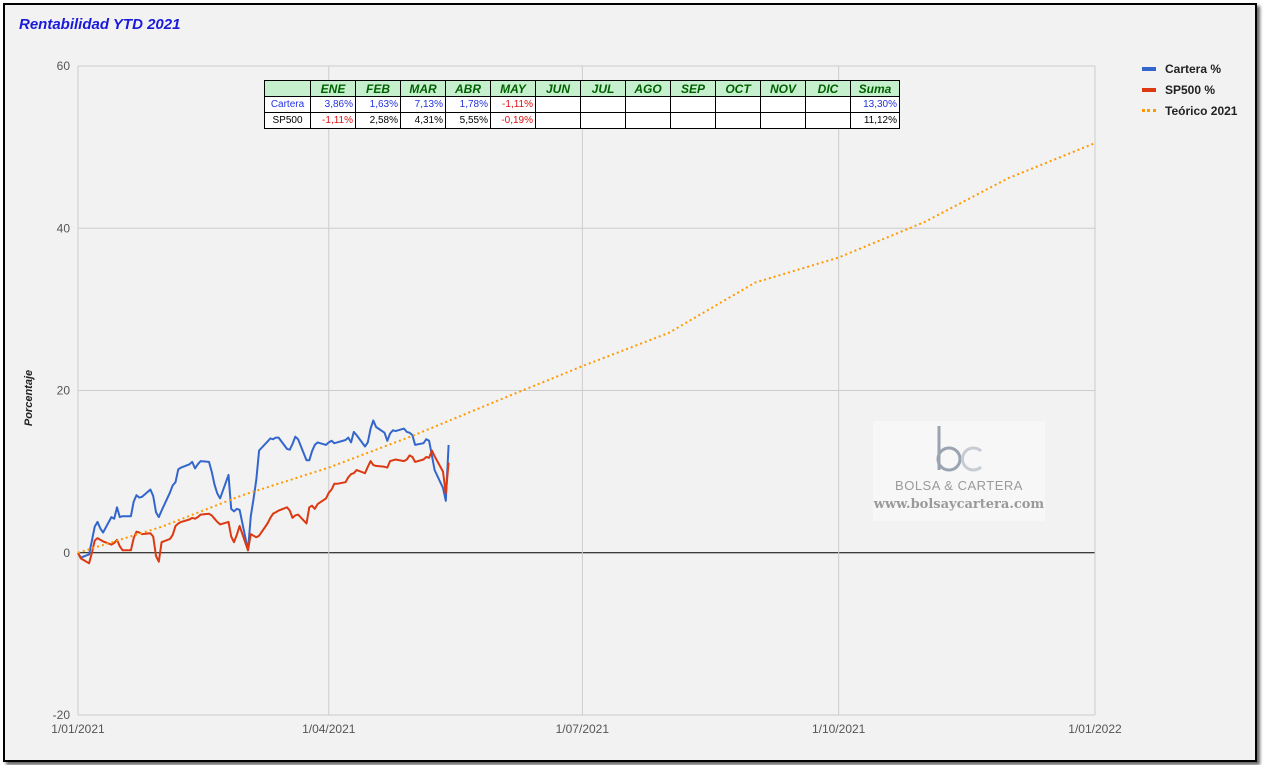  What do you see at coordinates (64, 228) in the screenshot?
I see `y-tick-label: 40` at bounding box center [64, 228].